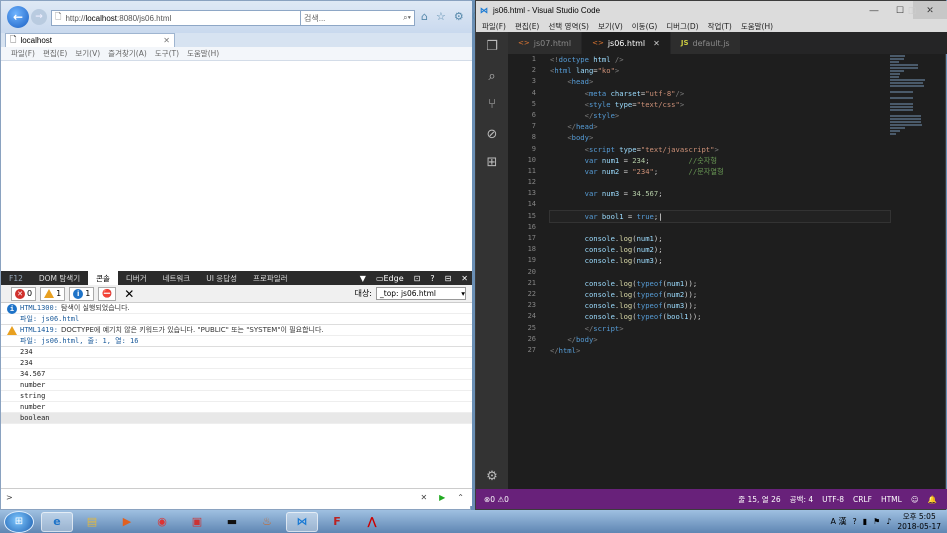 The width and height of the screenshot is (947, 533). What do you see at coordinates (127, 53) in the screenshot?
I see `menu-item: 즐겨찾기(A)` at bounding box center [127, 53].